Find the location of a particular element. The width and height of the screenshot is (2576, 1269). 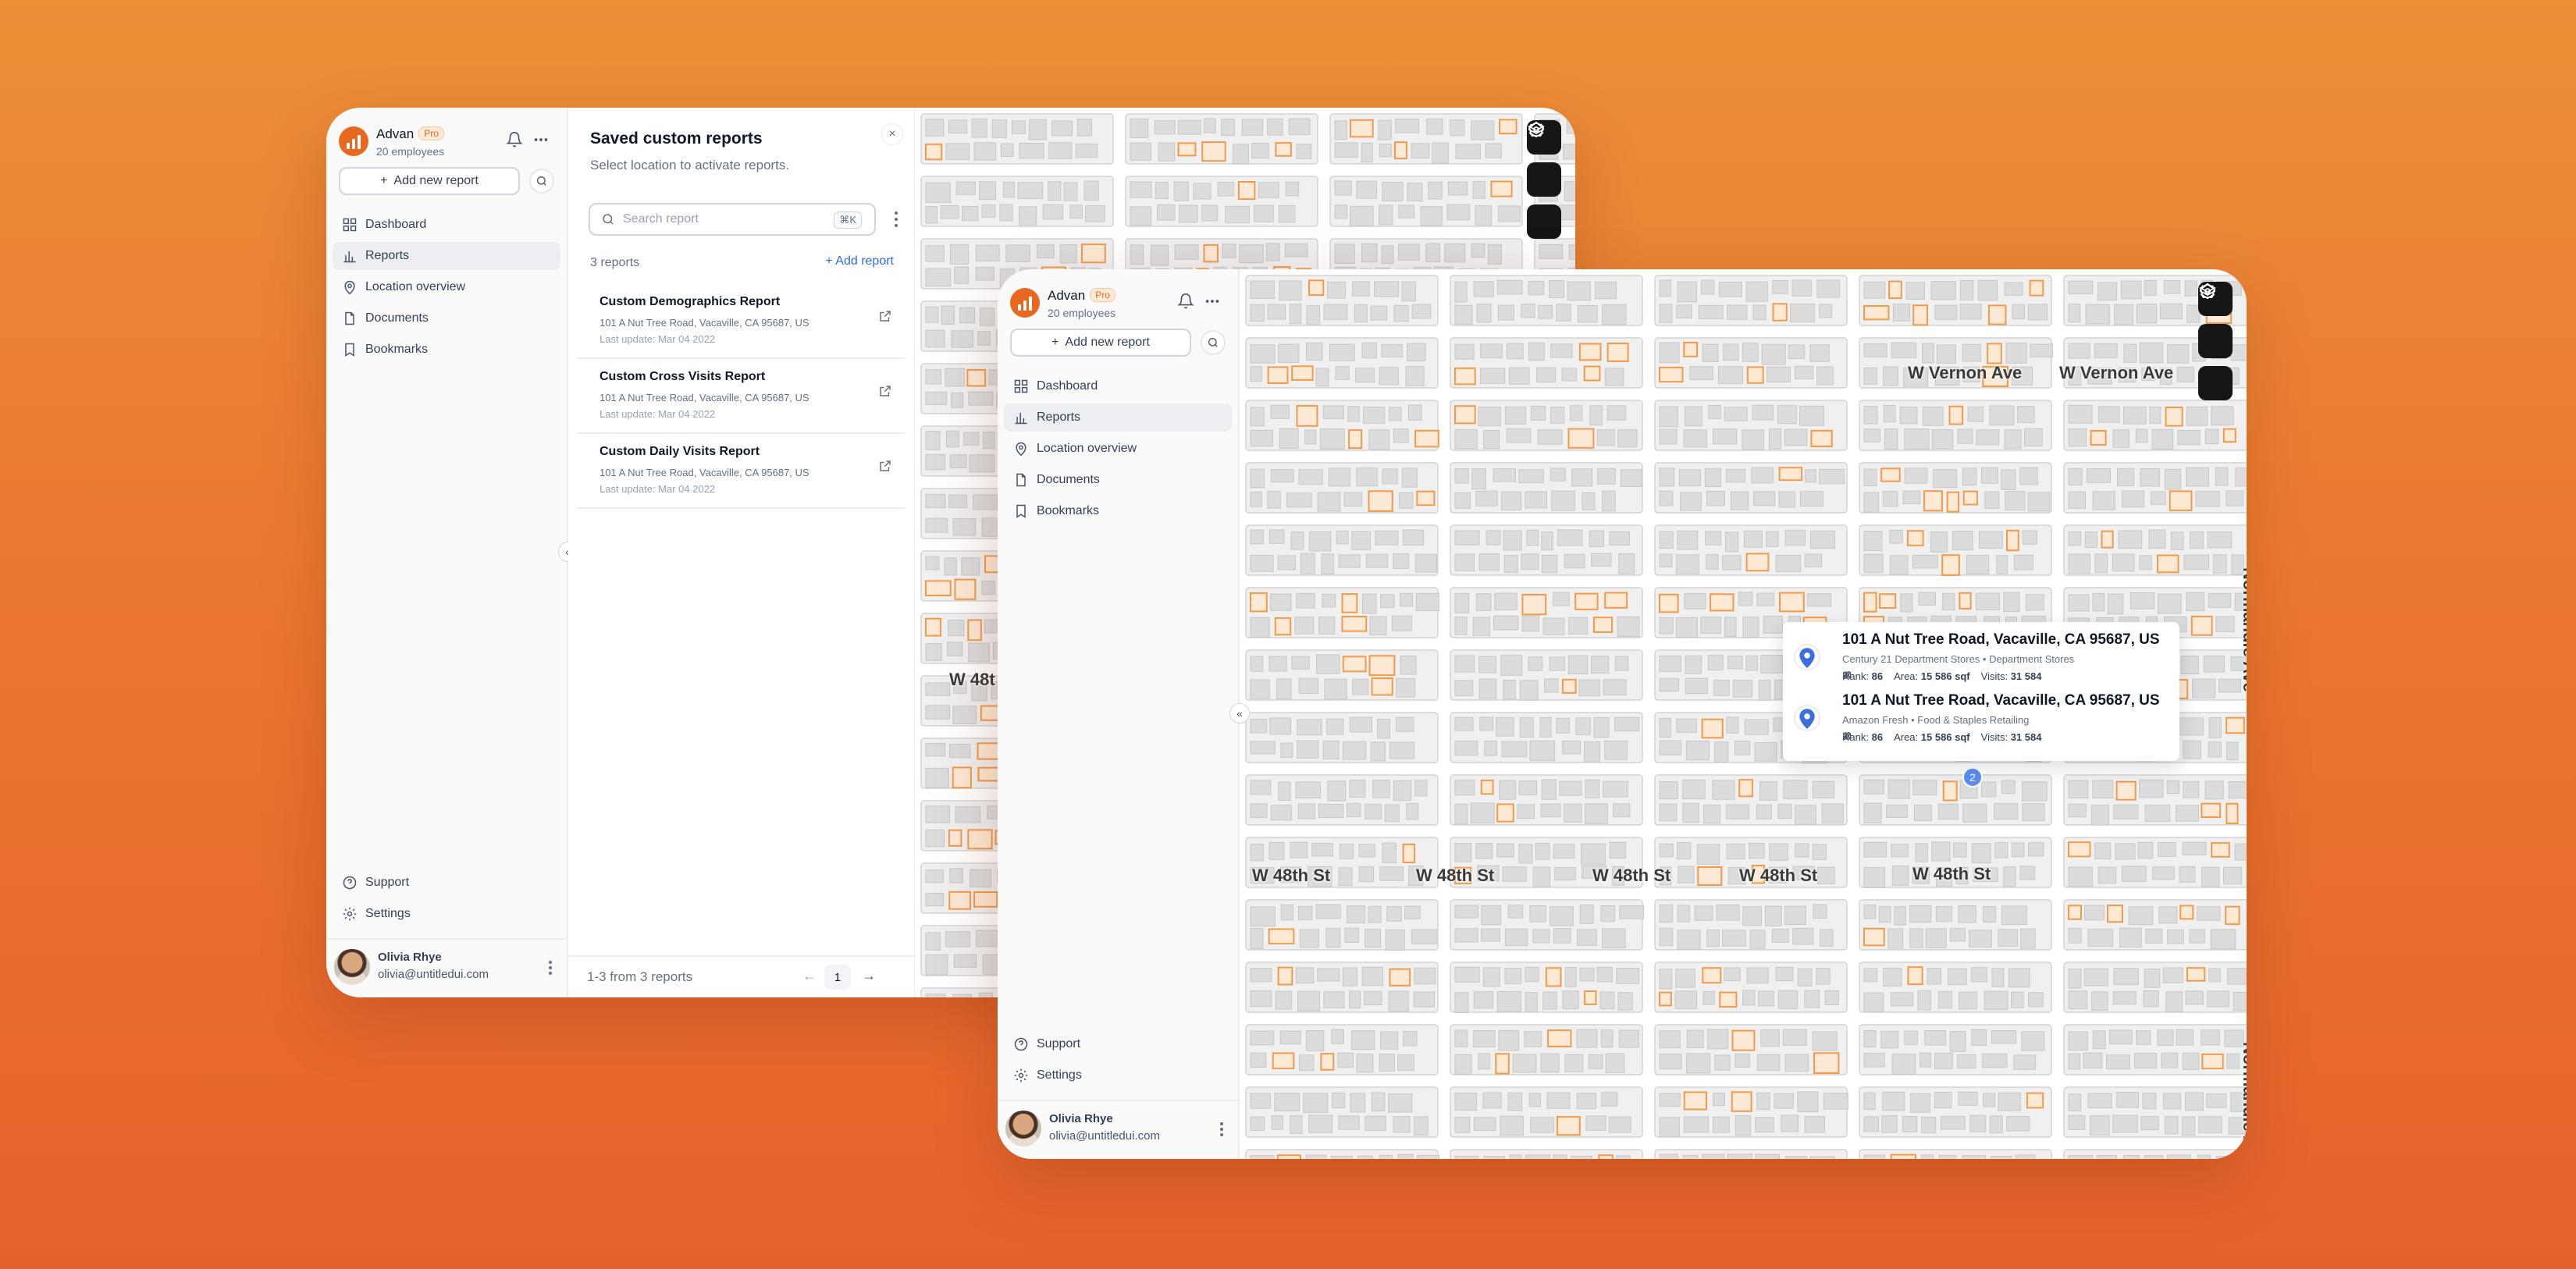

help-circle-icon is located at coordinates (350, 883).